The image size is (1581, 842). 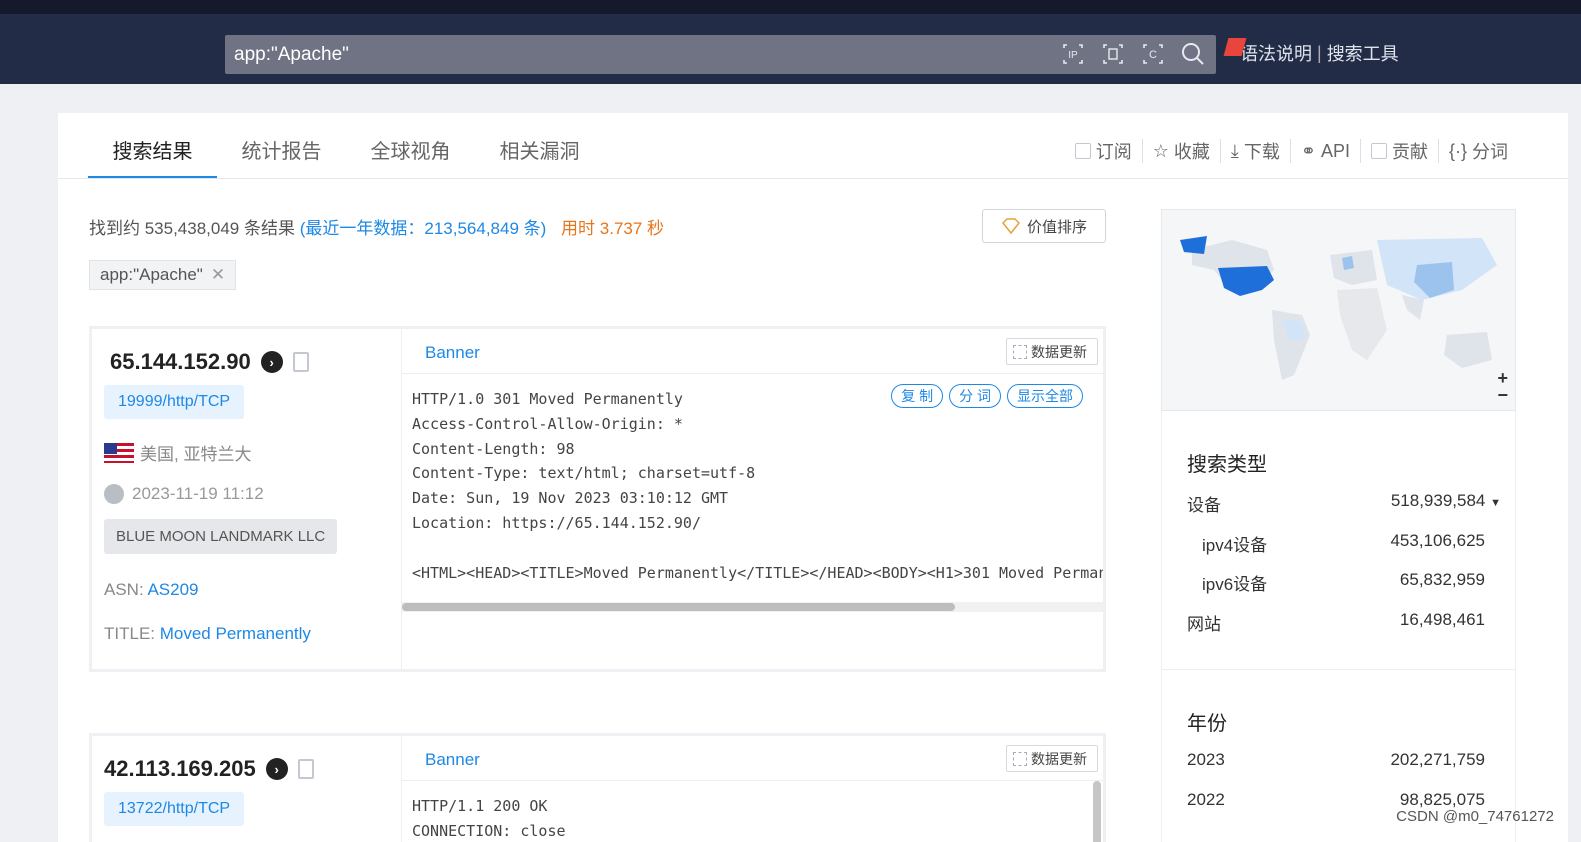 I want to click on subscribe-label: 订阅, so click(x=1113, y=152).